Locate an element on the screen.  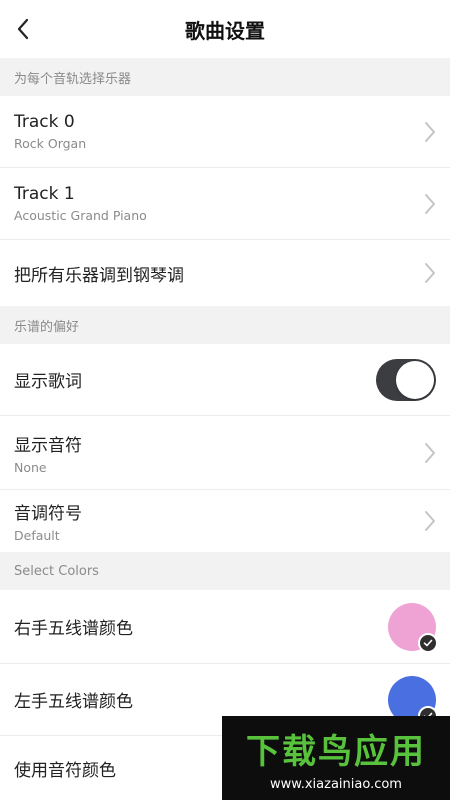
show-lyrics-row: 显示歌词 is located at coordinates (225, 380).